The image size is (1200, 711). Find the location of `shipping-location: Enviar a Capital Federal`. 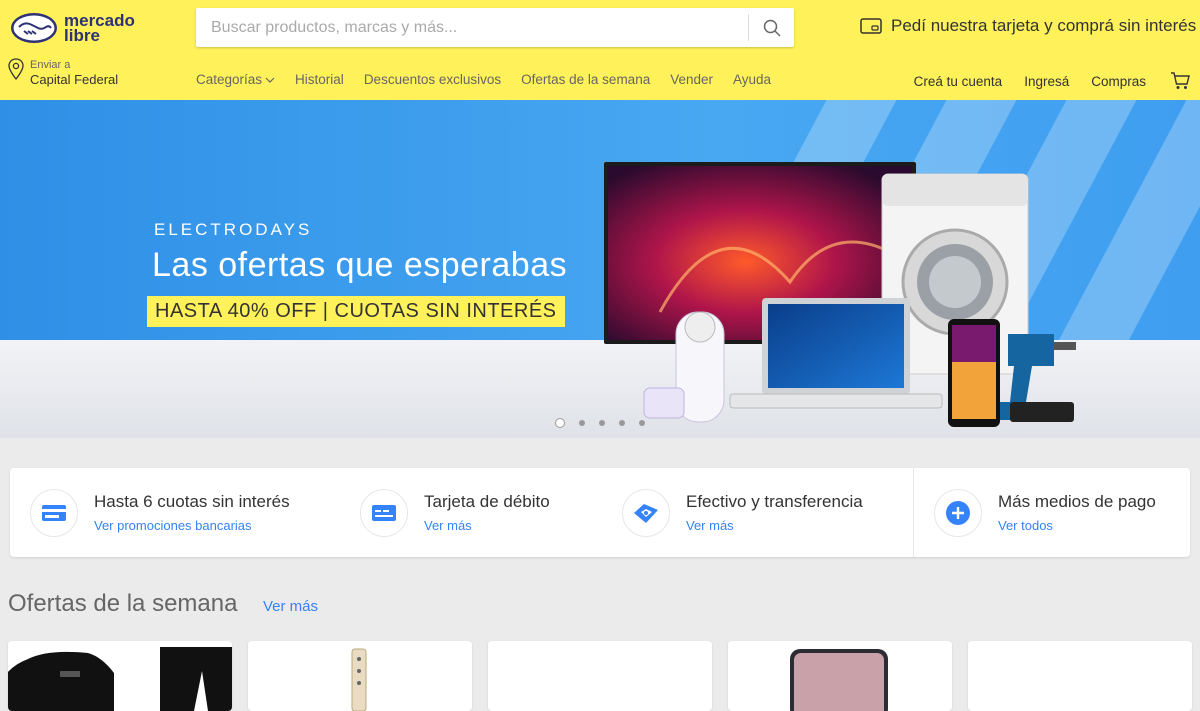

shipping-location: Enviar a Capital Federal is located at coordinates (63, 72).